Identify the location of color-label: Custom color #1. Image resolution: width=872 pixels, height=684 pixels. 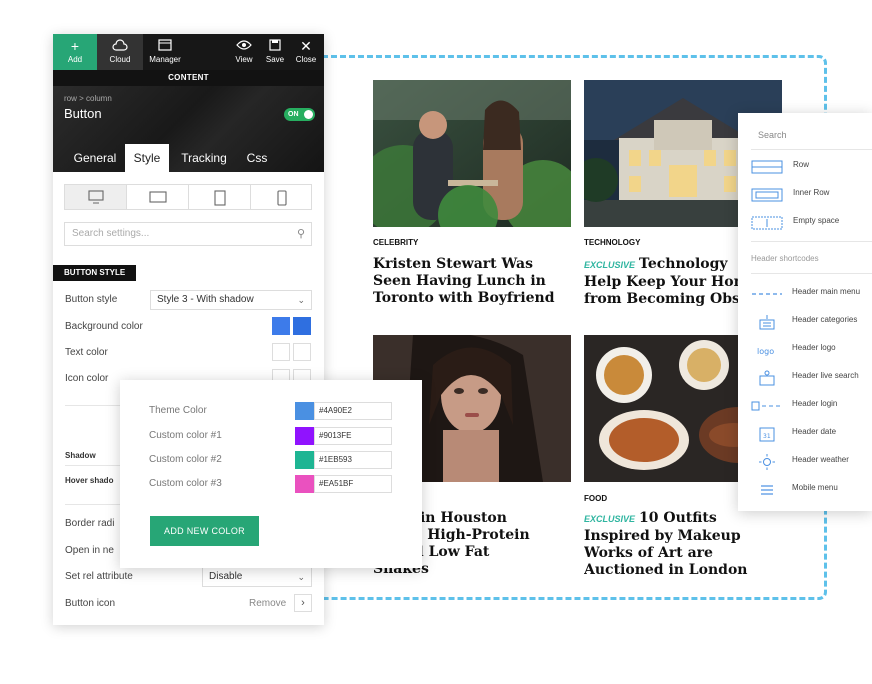
(185, 435).